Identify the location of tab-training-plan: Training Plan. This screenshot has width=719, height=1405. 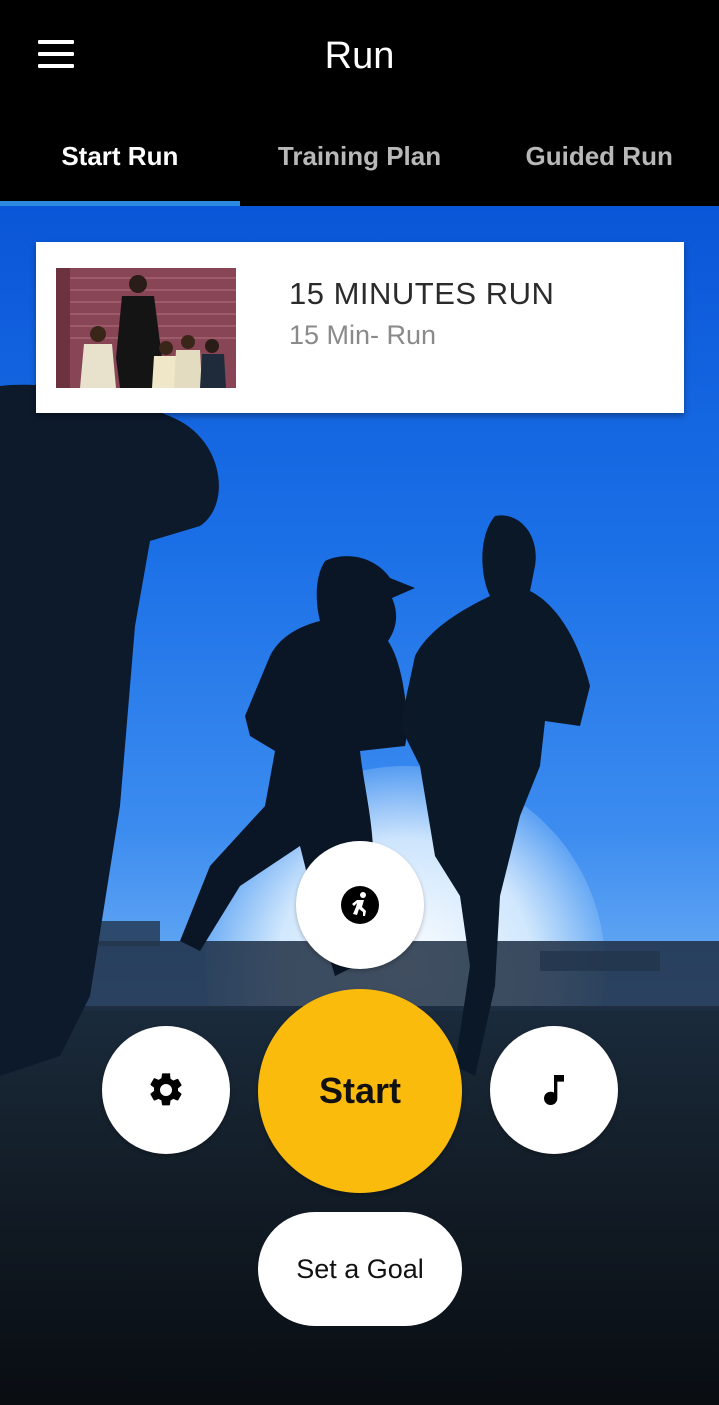
(360, 159).